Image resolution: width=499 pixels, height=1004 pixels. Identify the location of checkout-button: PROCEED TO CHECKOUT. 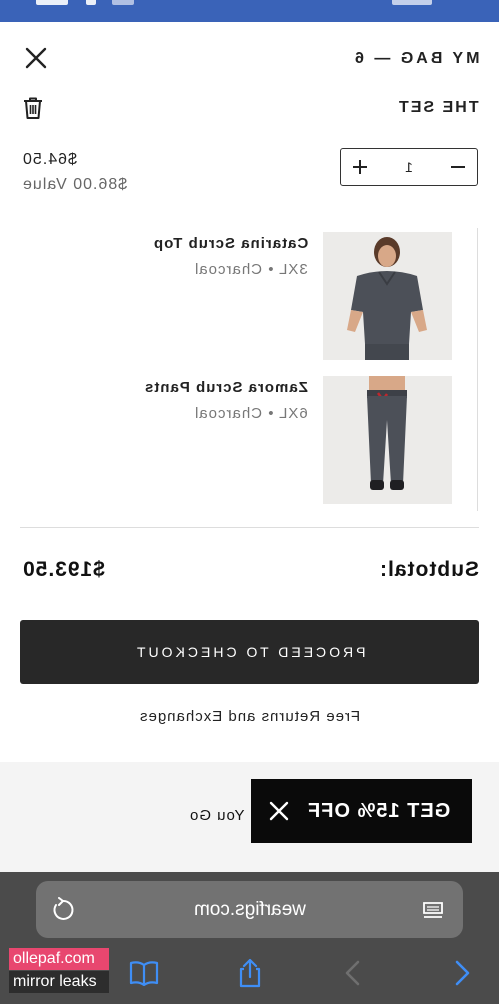
(249, 652).